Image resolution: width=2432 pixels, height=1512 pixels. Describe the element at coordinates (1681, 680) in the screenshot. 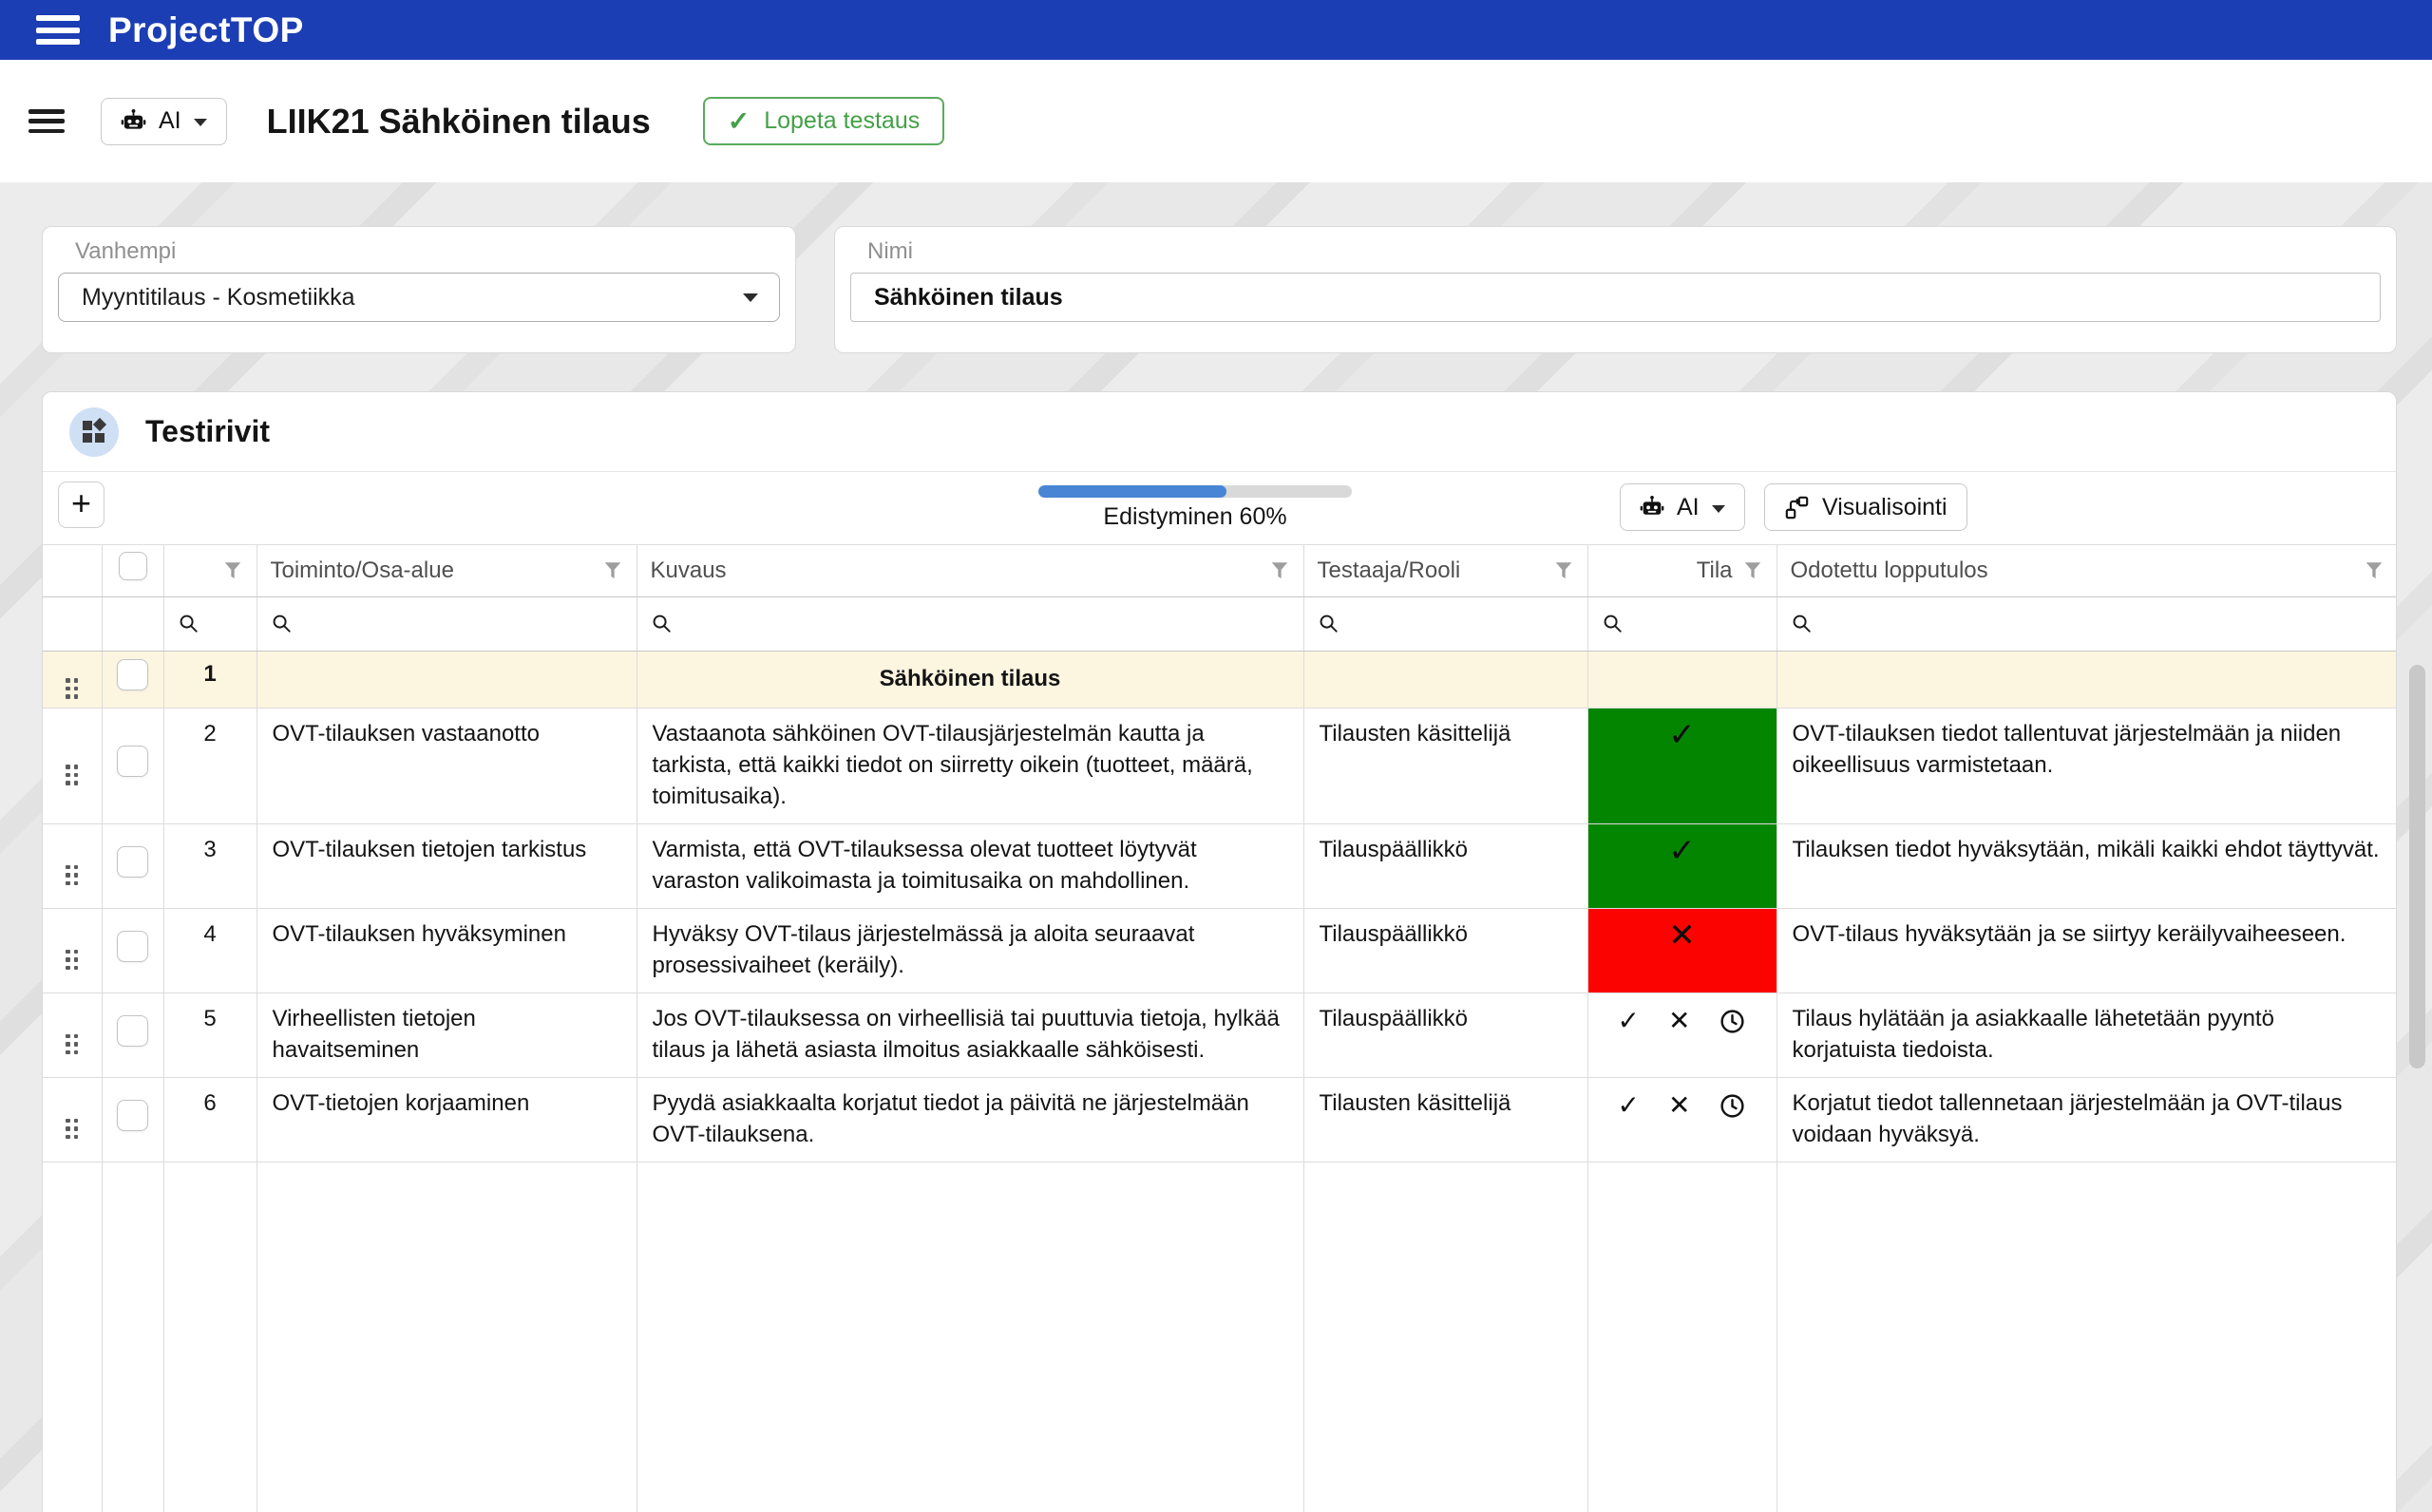

I see `status-cell` at that location.